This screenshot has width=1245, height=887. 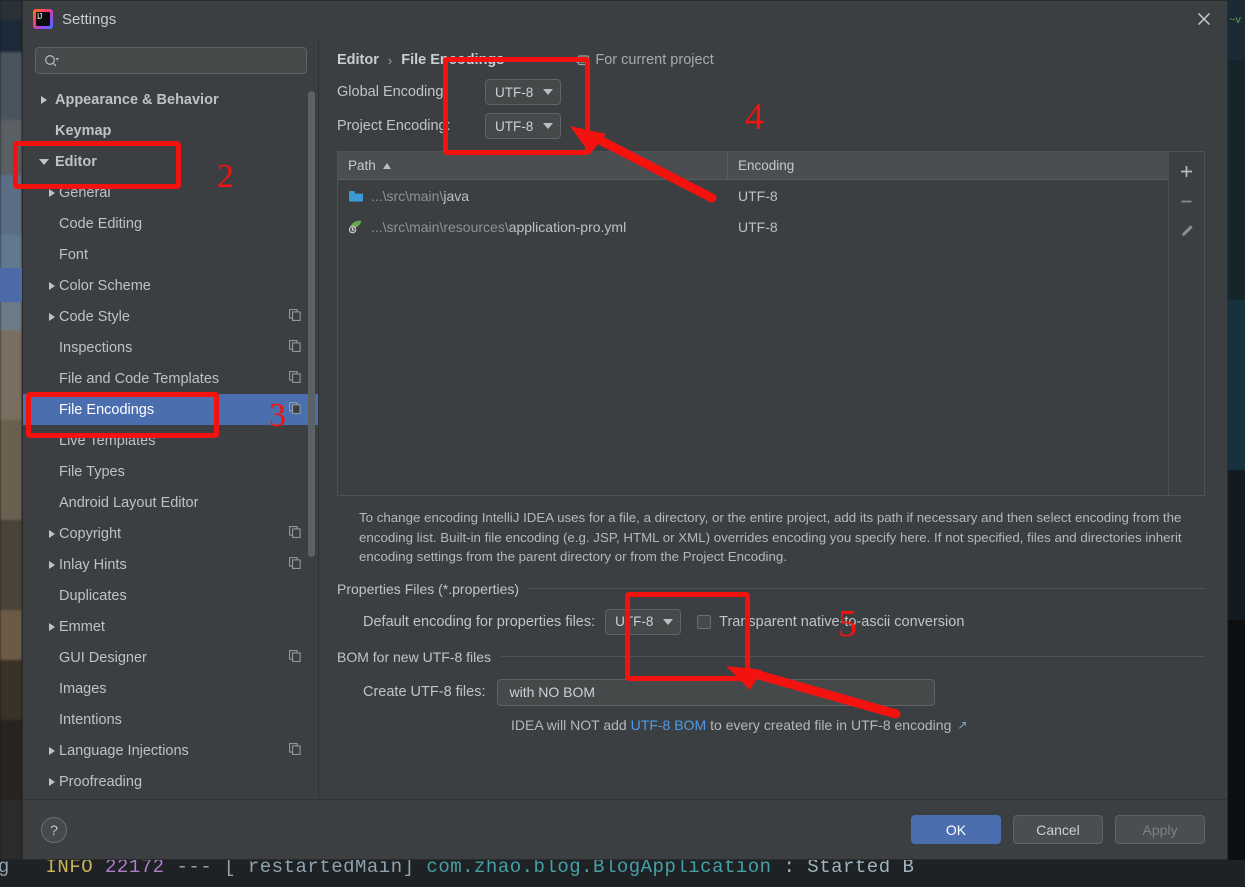 What do you see at coordinates (1058, 829) in the screenshot?
I see `cancel-button: Cancel` at bounding box center [1058, 829].